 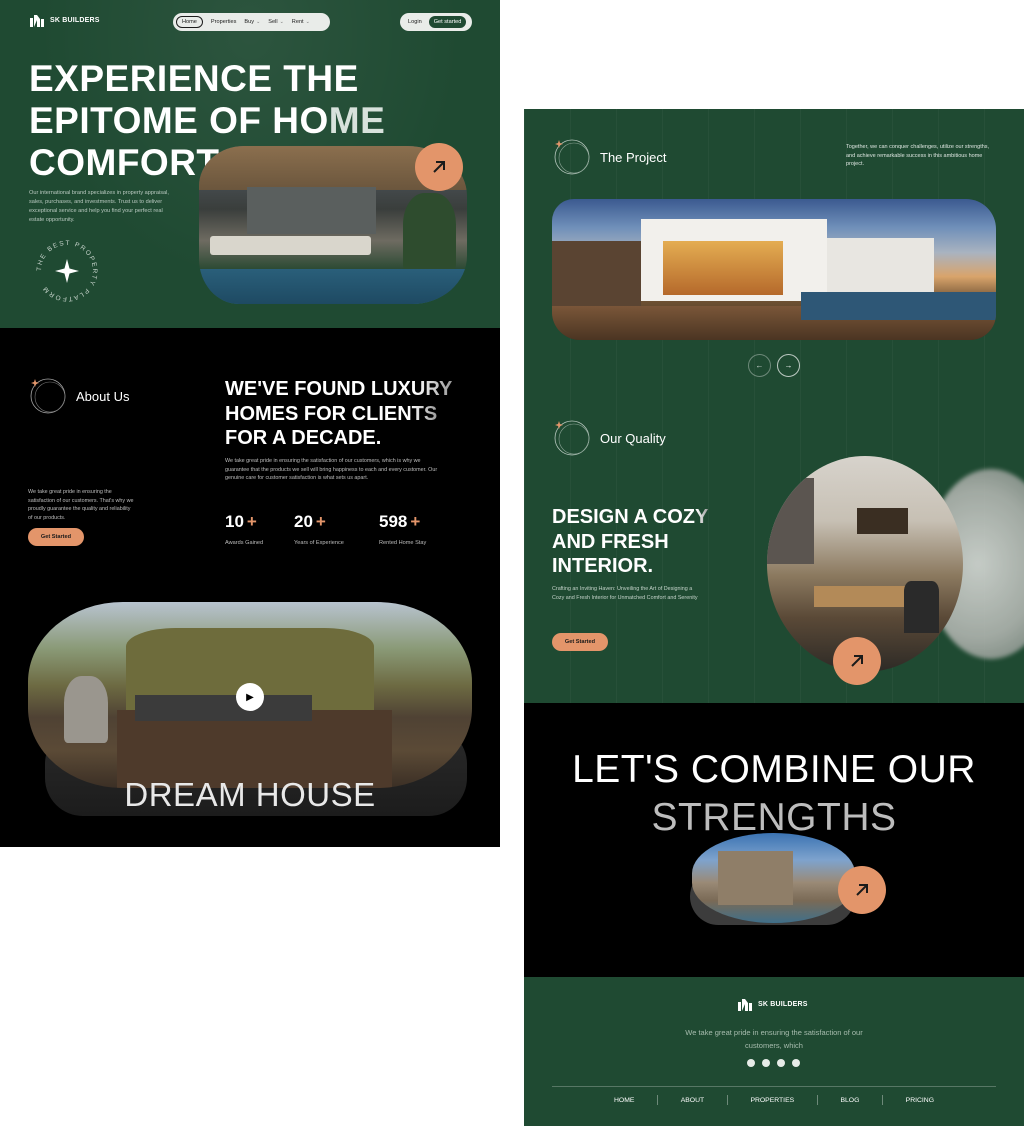 I want to click on nav-home-label: Home, so click(x=189, y=22).